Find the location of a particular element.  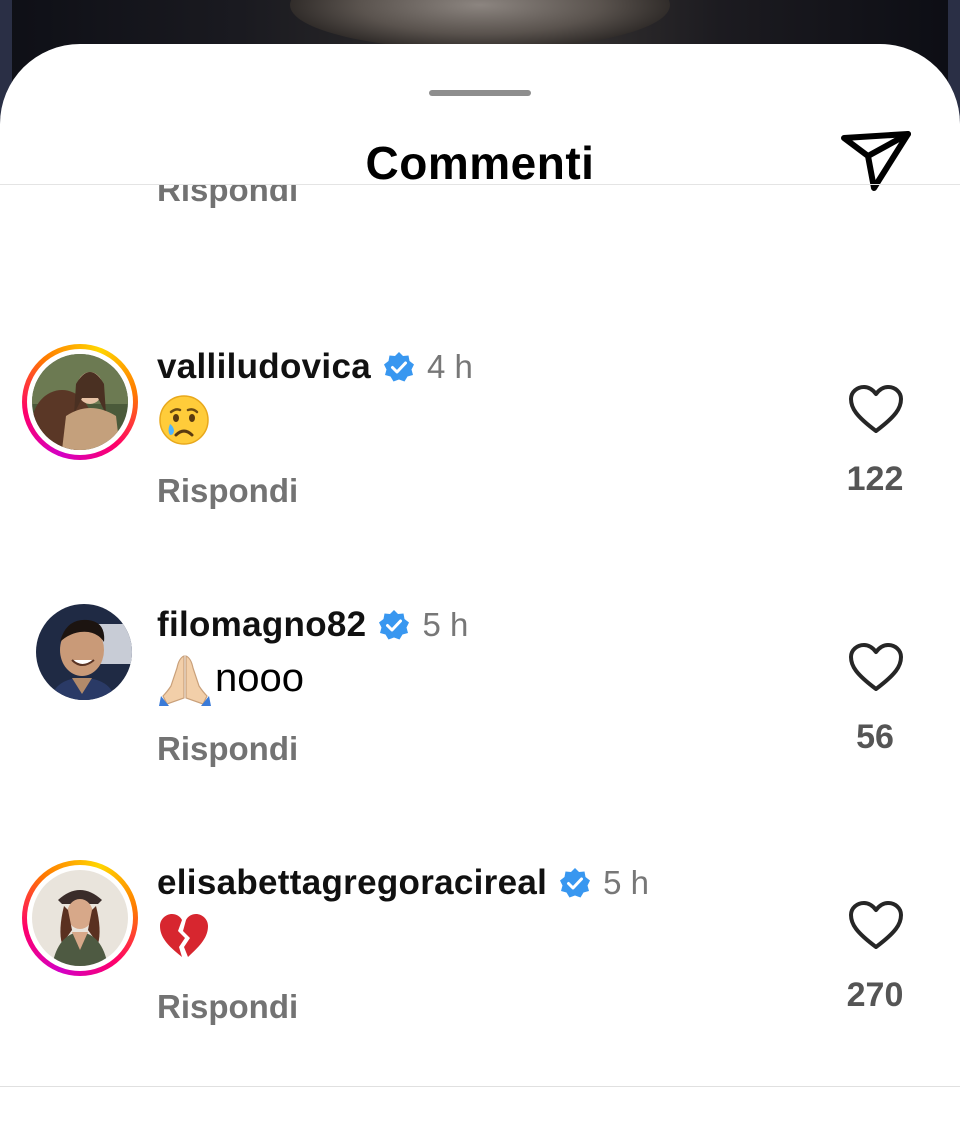

broken-heart-emoji-icon is located at coordinates (184, 935).